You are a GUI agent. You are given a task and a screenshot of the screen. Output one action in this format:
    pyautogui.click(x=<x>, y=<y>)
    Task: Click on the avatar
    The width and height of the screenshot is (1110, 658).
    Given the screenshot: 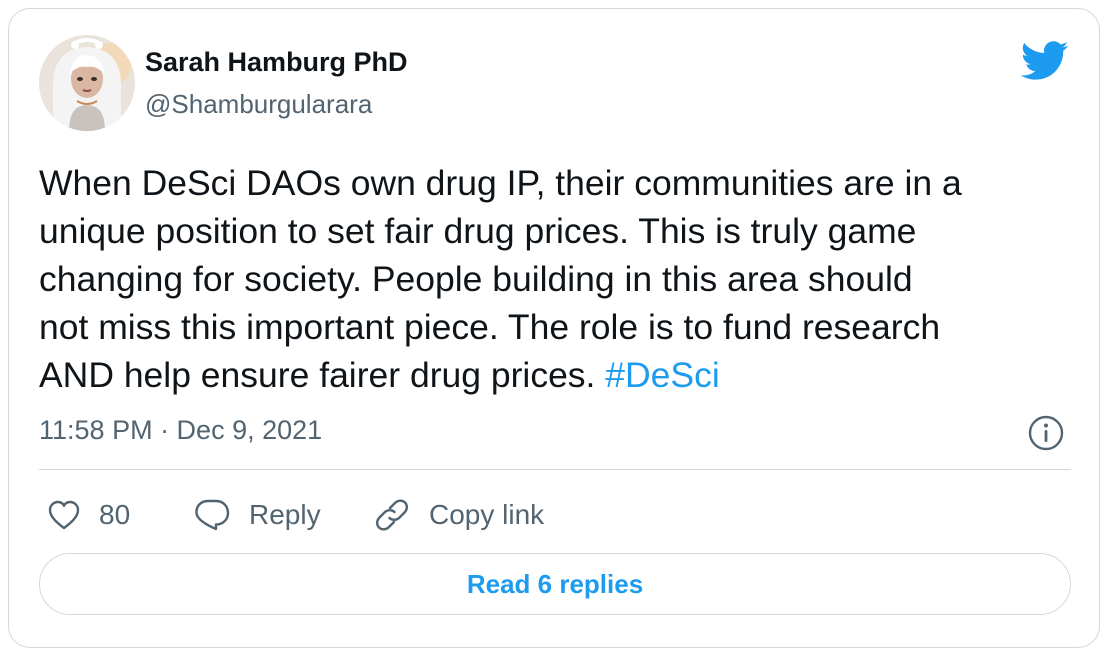 What is the action you would take?
    pyautogui.click(x=87, y=83)
    